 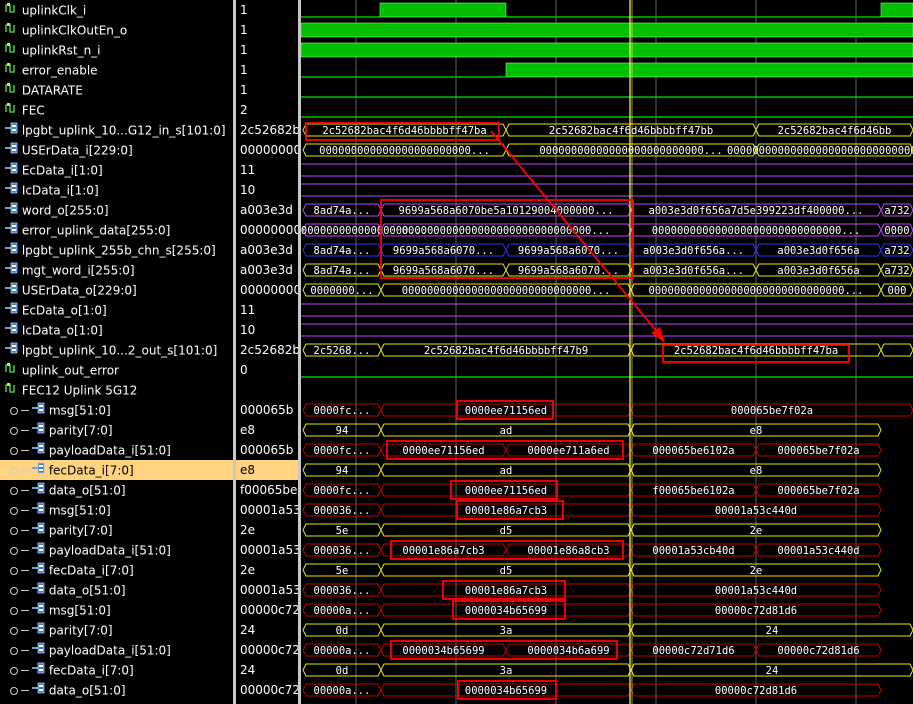 I want to click on signal-value-cell: 1, so click(x=244, y=70).